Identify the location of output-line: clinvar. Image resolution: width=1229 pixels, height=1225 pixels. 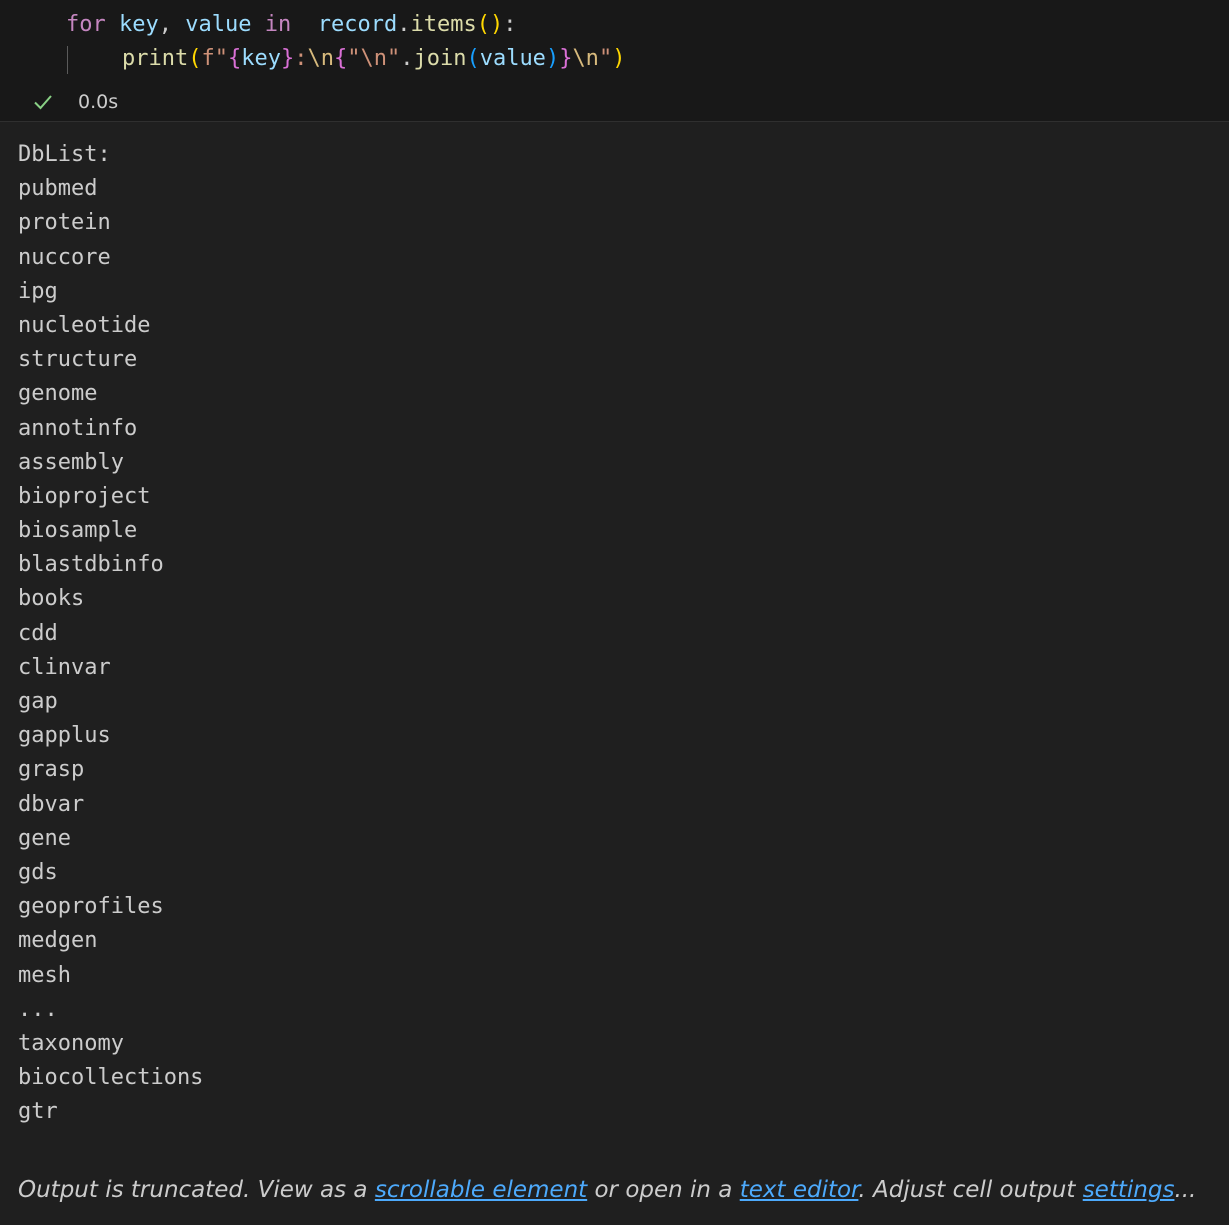
(64, 667).